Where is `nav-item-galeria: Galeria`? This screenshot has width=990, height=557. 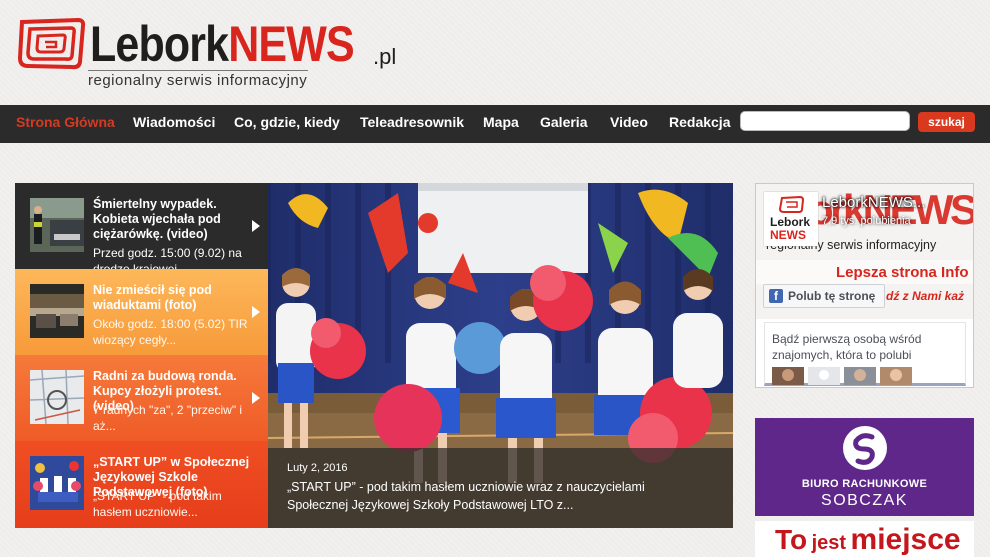
nav-item-galeria: Galeria is located at coordinates (563, 124).